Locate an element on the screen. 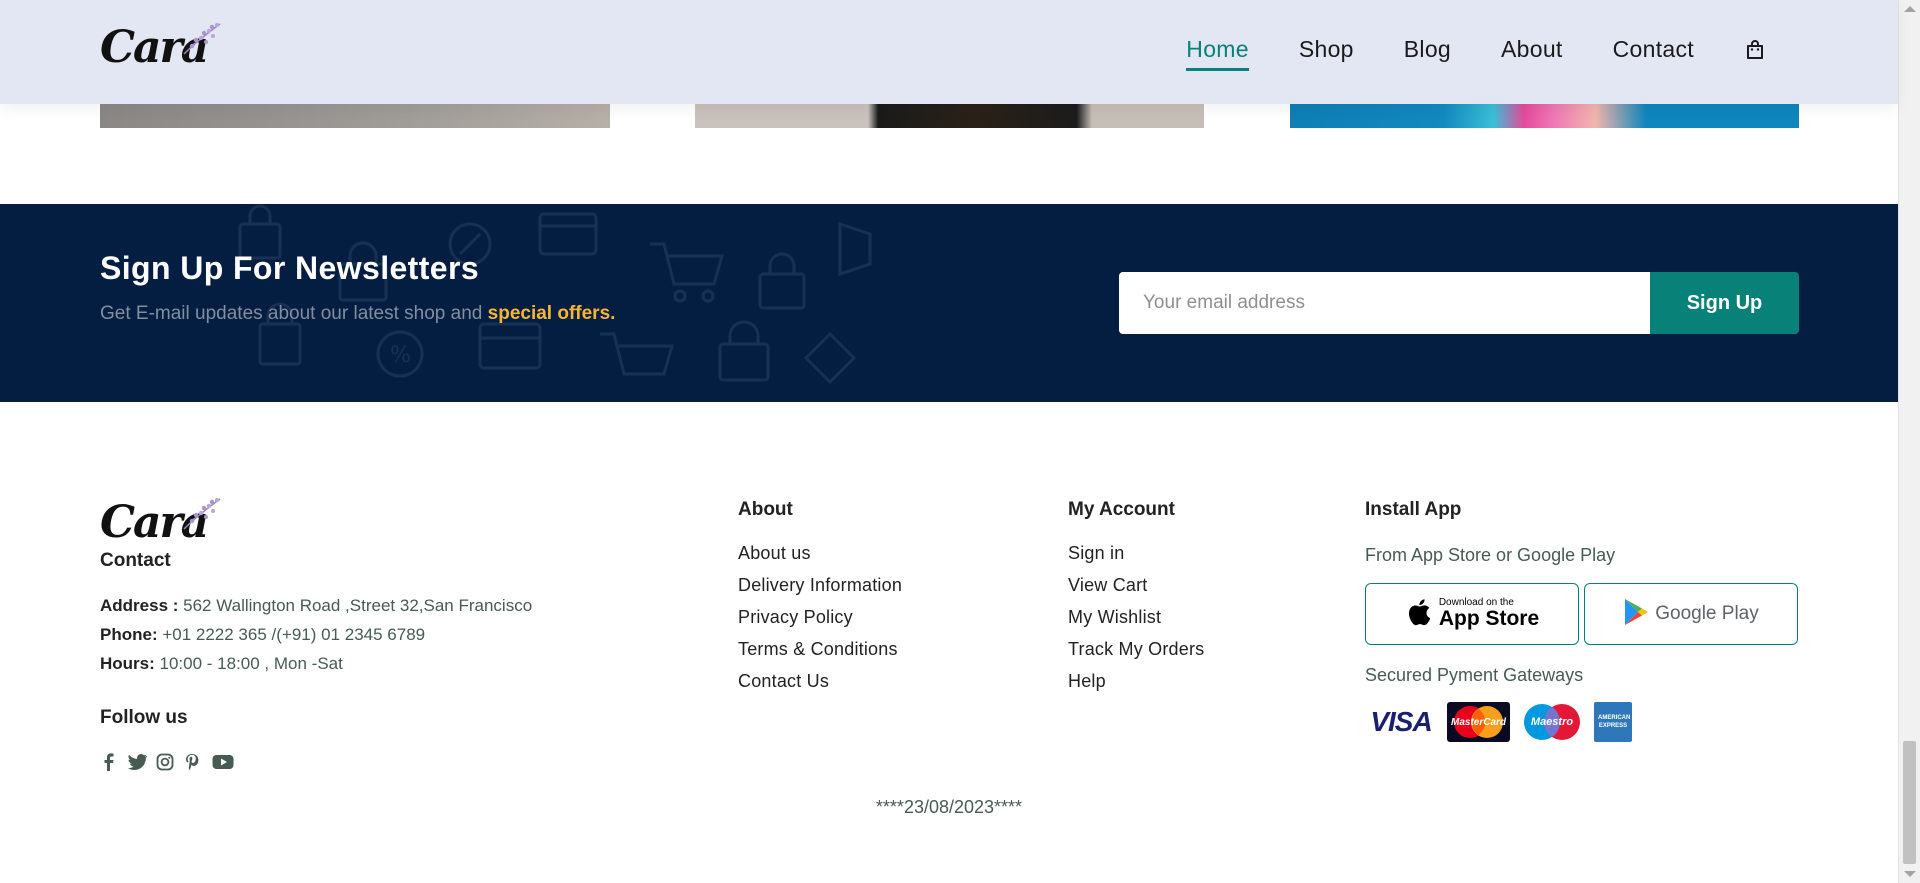 Image resolution: width=1920 pixels, height=883 pixels. shopping-bag-icon is located at coordinates (1755, 50).